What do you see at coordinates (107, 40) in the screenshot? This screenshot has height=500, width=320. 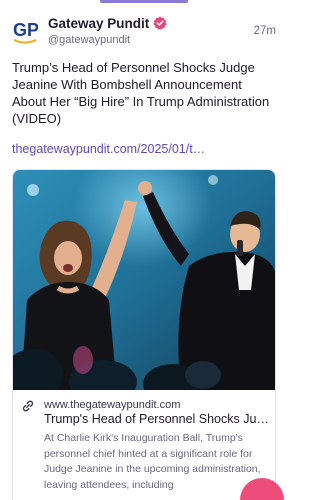 I see `author-handle: @gatewaypundit` at bounding box center [107, 40].